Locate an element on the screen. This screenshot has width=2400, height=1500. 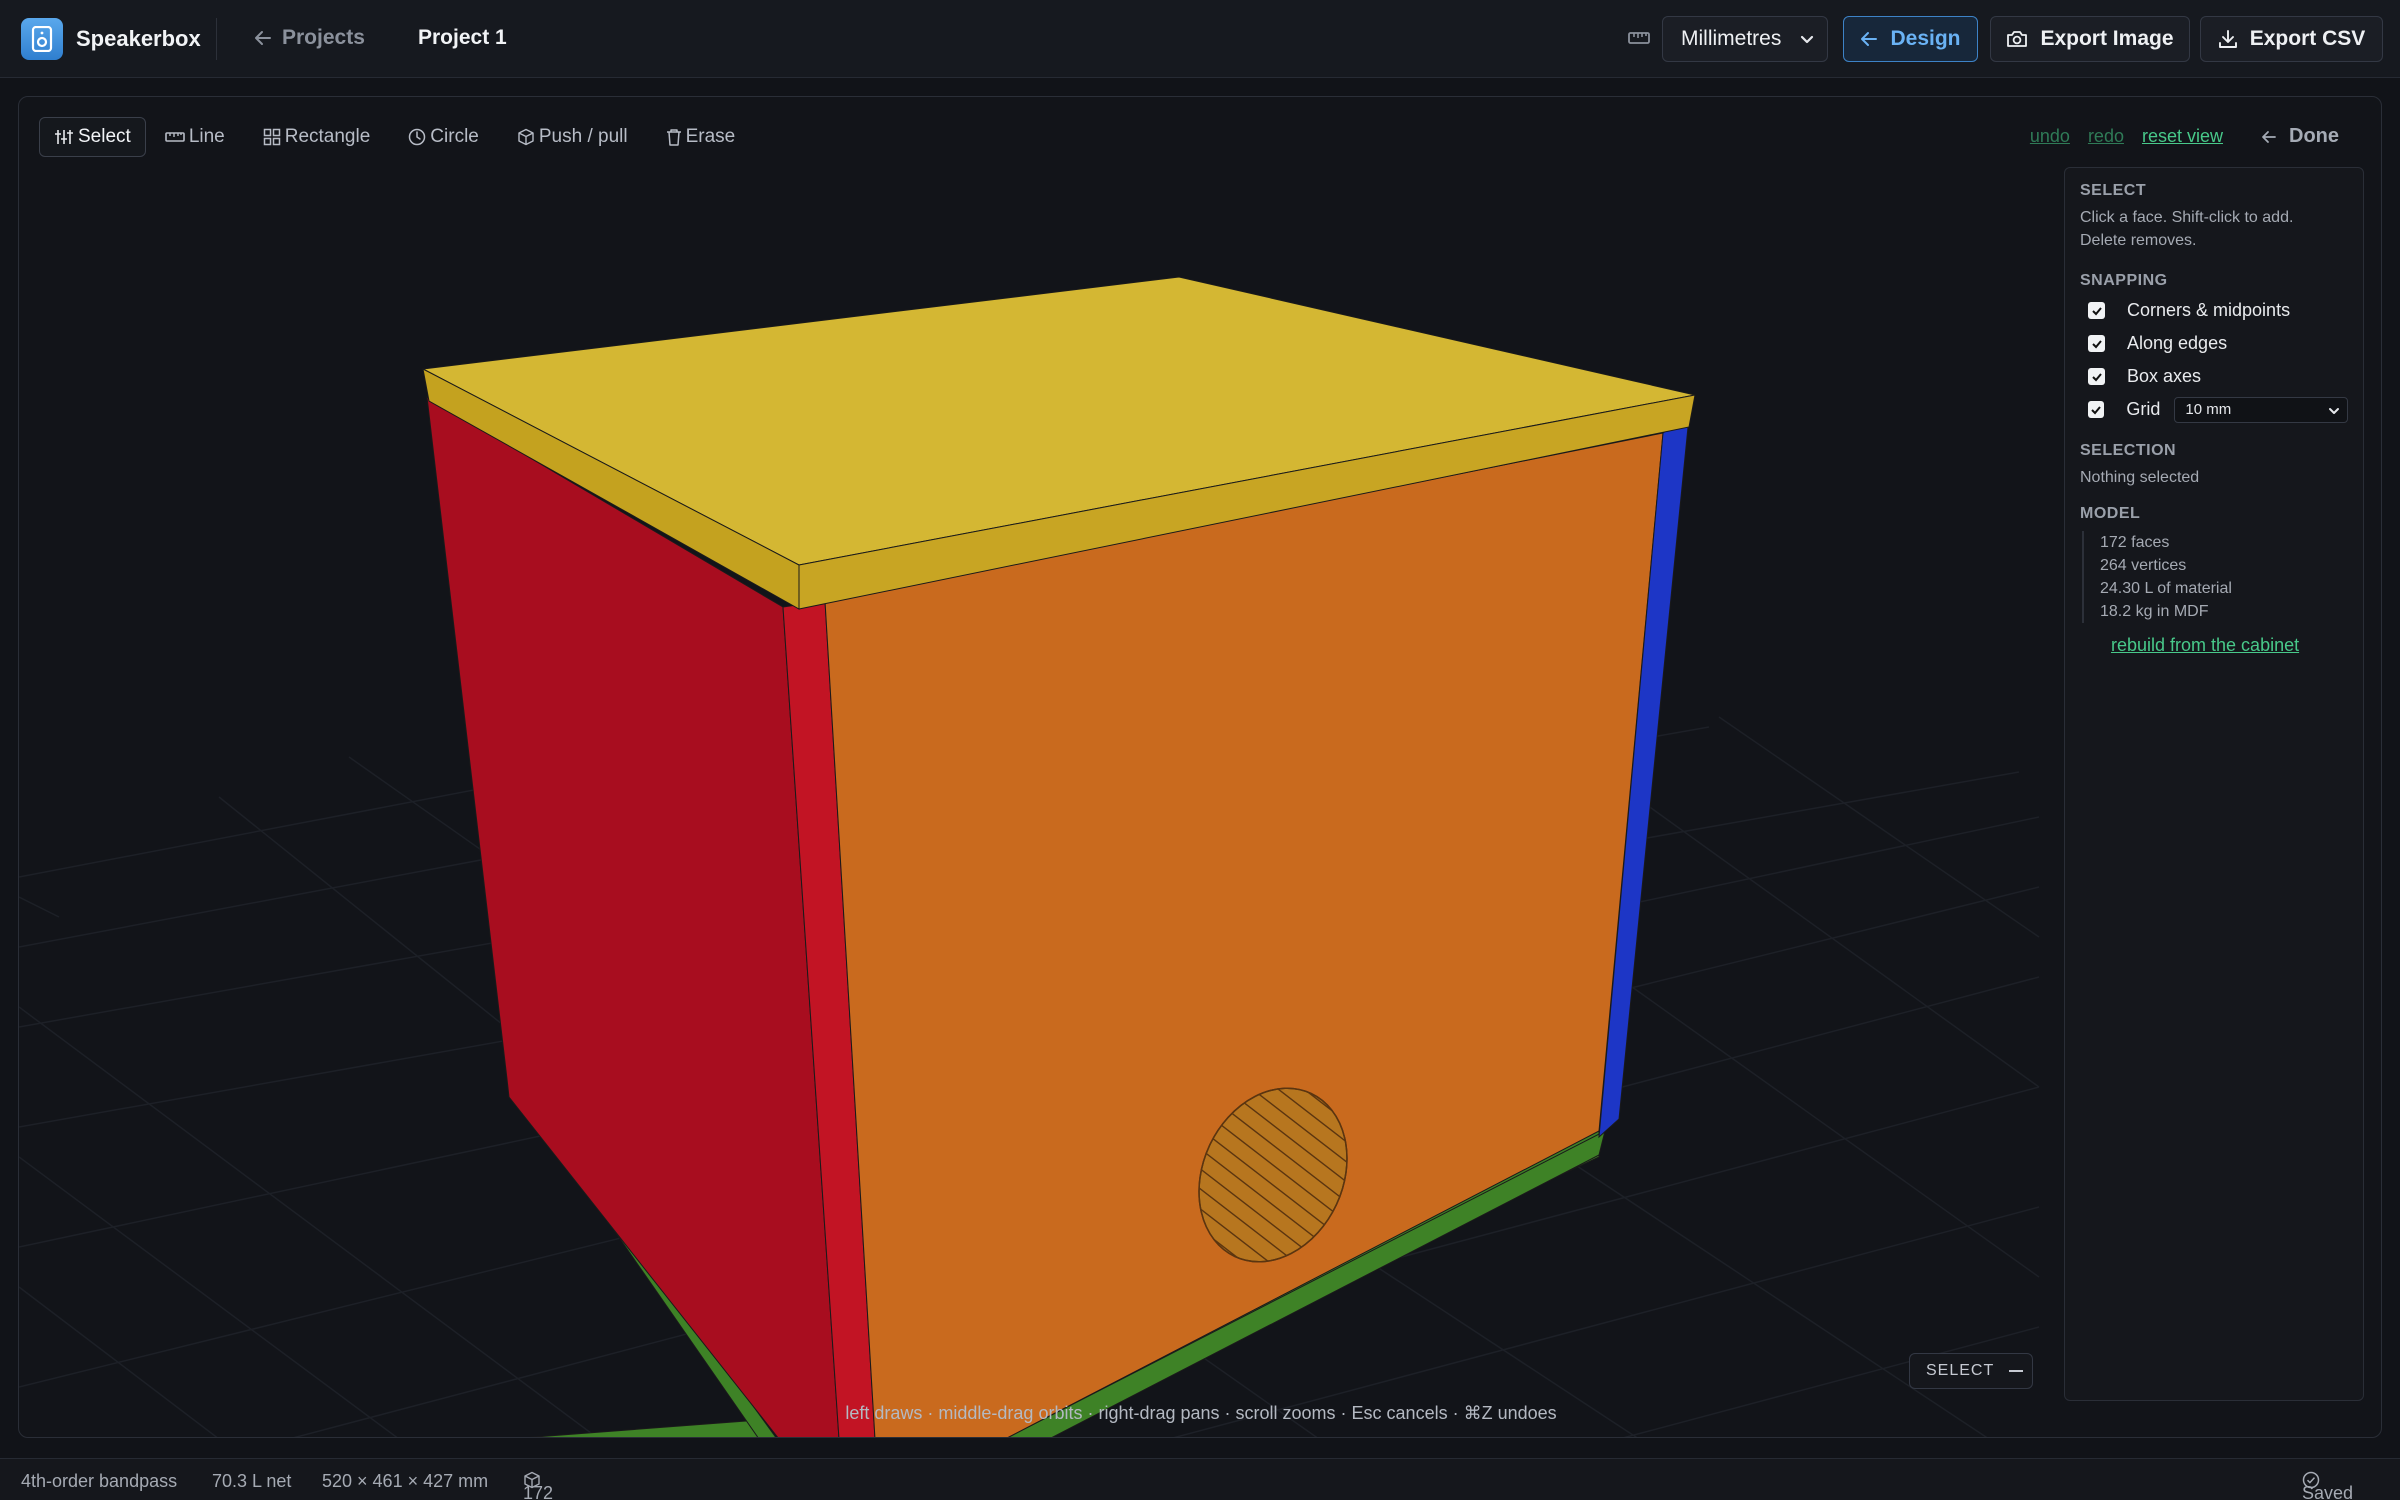
units-select: Millimetres is located at coordinates (1745, 39).